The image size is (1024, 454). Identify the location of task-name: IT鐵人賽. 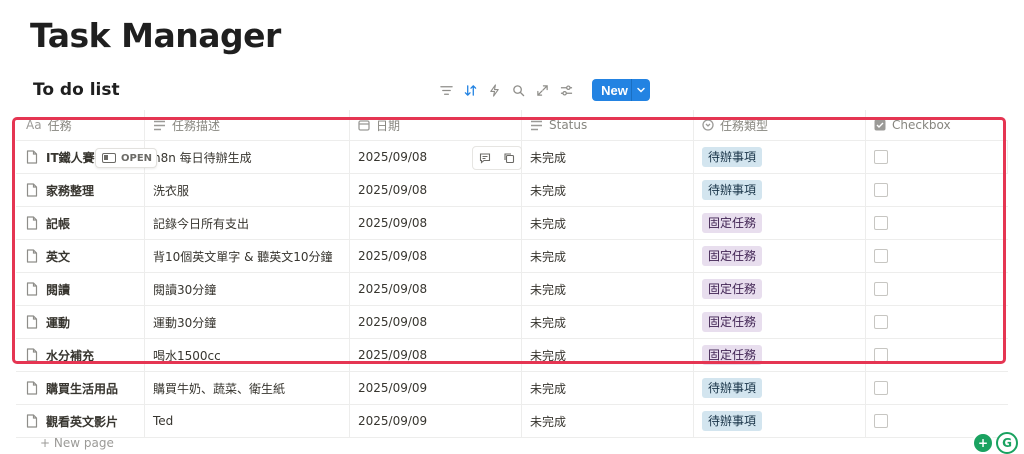
(70, 157).